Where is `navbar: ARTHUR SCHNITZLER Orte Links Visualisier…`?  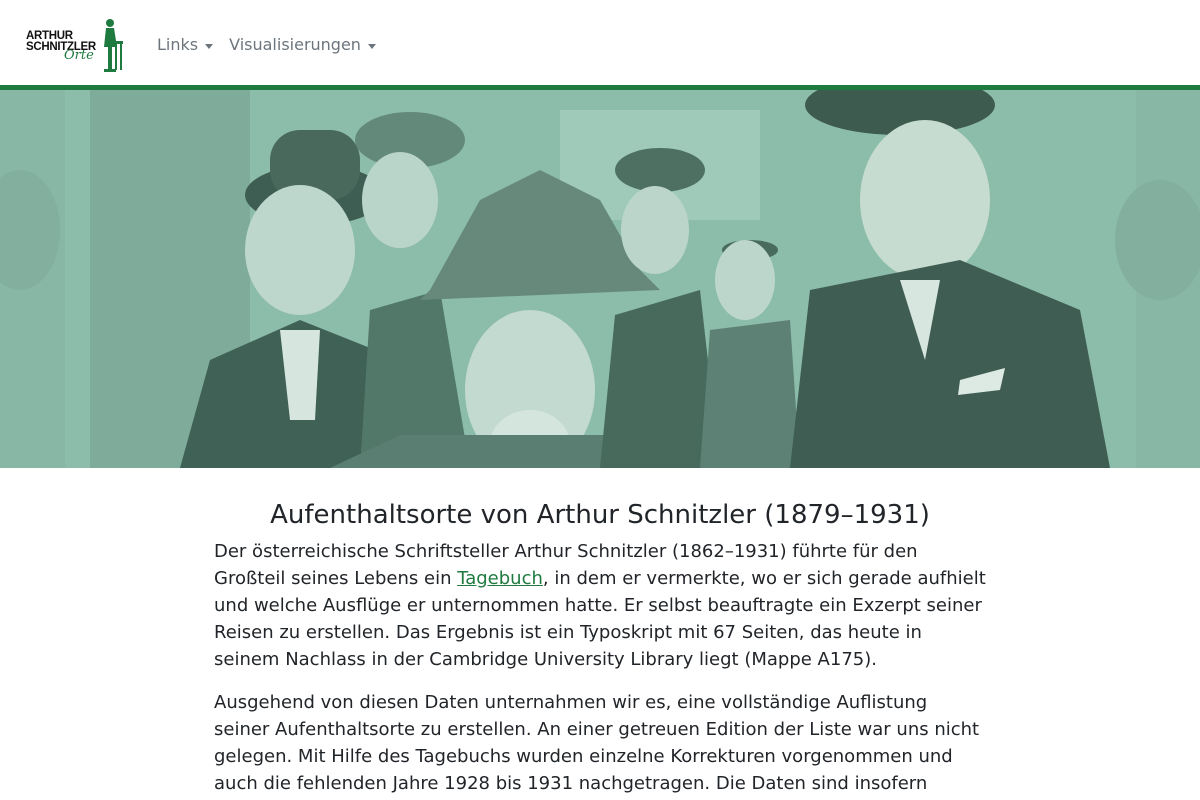 navbar: ARTHUR SCHNITZLER Orte Links Visualisier… is located at coordinates (600, 45).